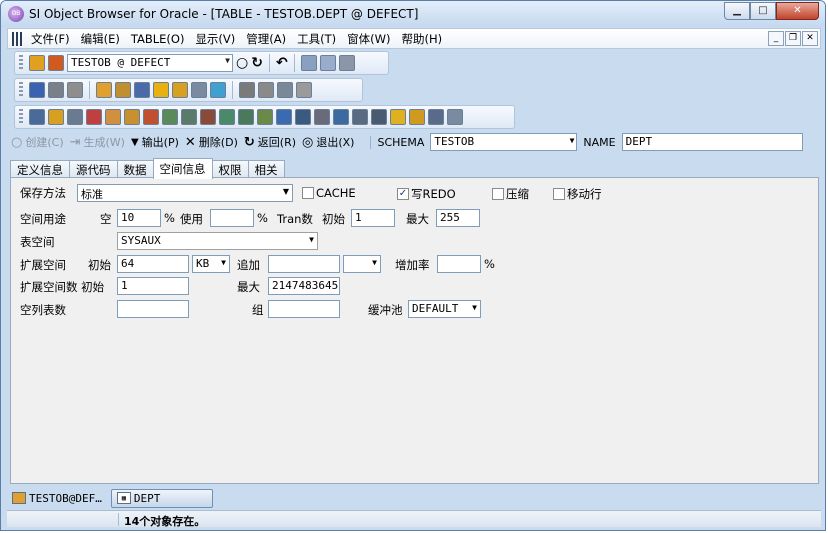 The height and width of the screenshot is (533, 828). Describe the element at coordinates (170, 117) in the screenshot. I see `function-icon` at that location.